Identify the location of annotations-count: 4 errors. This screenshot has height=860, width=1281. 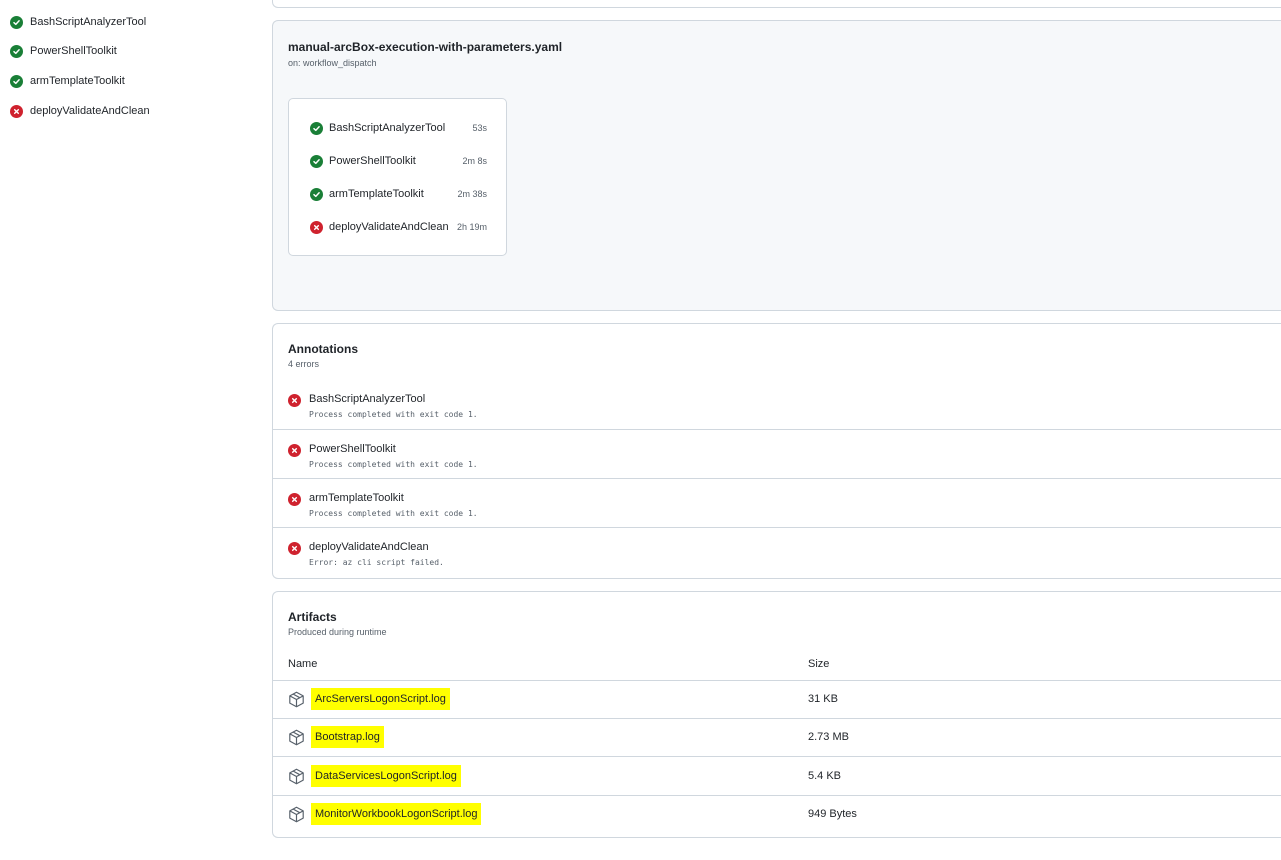
(304, 364).